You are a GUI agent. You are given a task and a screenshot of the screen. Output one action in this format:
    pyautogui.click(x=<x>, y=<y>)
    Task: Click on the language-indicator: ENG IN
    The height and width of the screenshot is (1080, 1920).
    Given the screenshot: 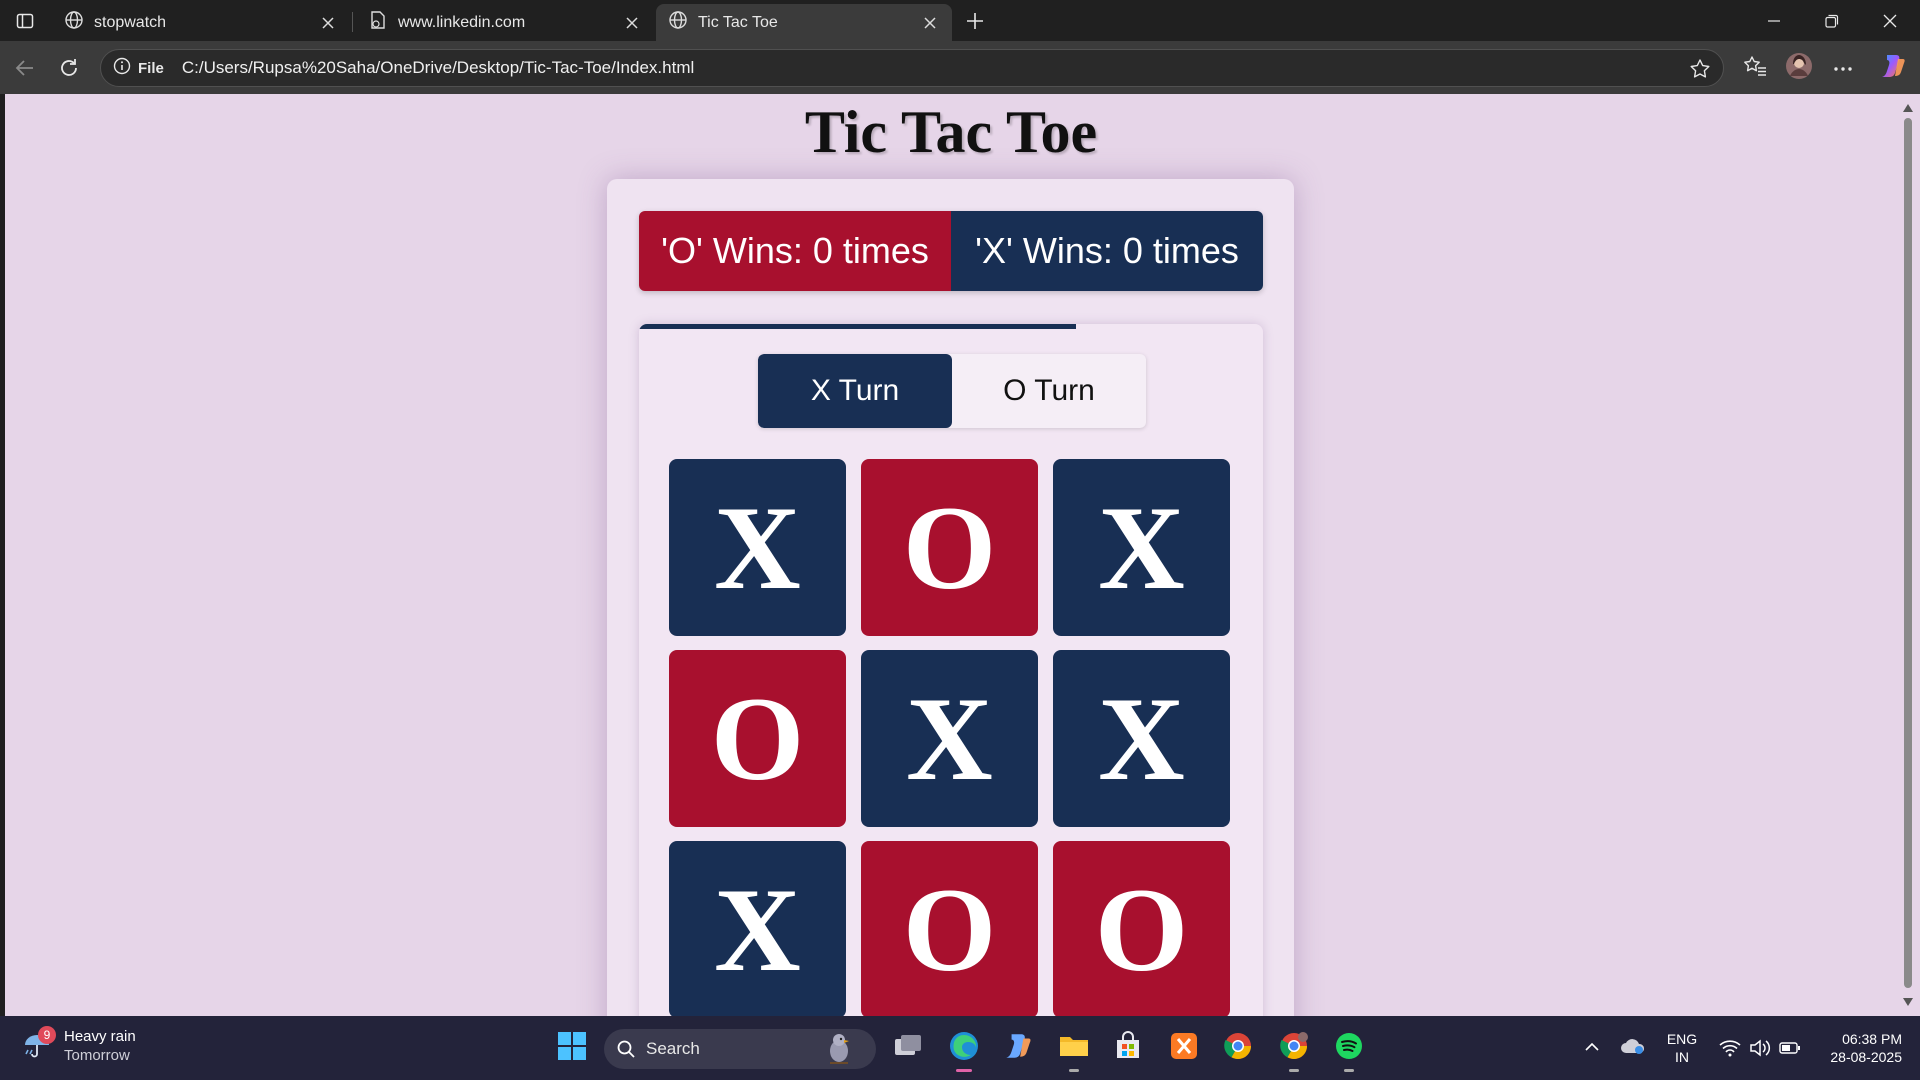 What is the action you would take?
    pyautogui.click(x=1682, y=1048)
    